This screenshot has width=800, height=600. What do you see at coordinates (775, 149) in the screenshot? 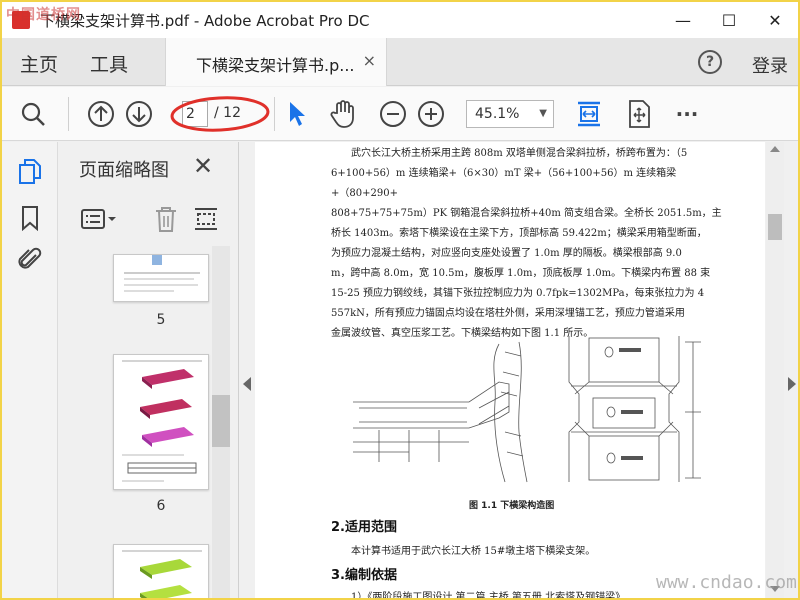
I see `scroll-up-arrow` at bounding box center [775, 149].